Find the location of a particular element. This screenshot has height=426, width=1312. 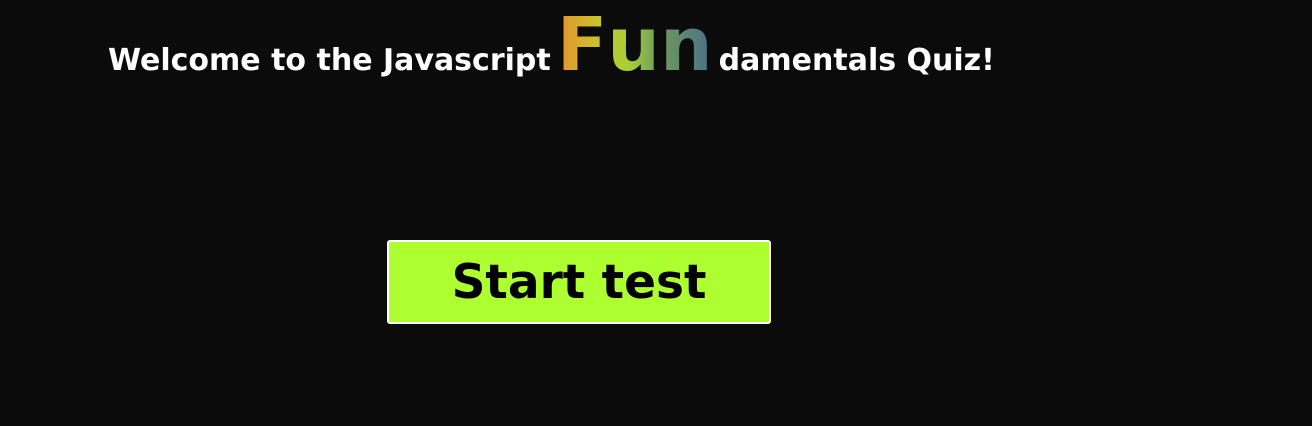

fun-letter-u: u is located at coordinates (633, 45).